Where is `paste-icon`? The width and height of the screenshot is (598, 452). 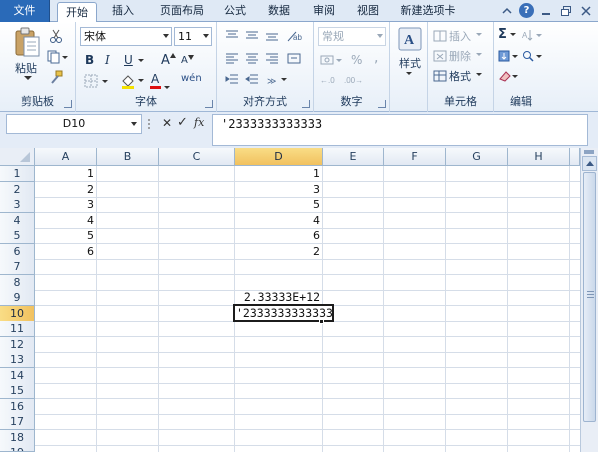 paste-icon is located at coordinates (28, 43).